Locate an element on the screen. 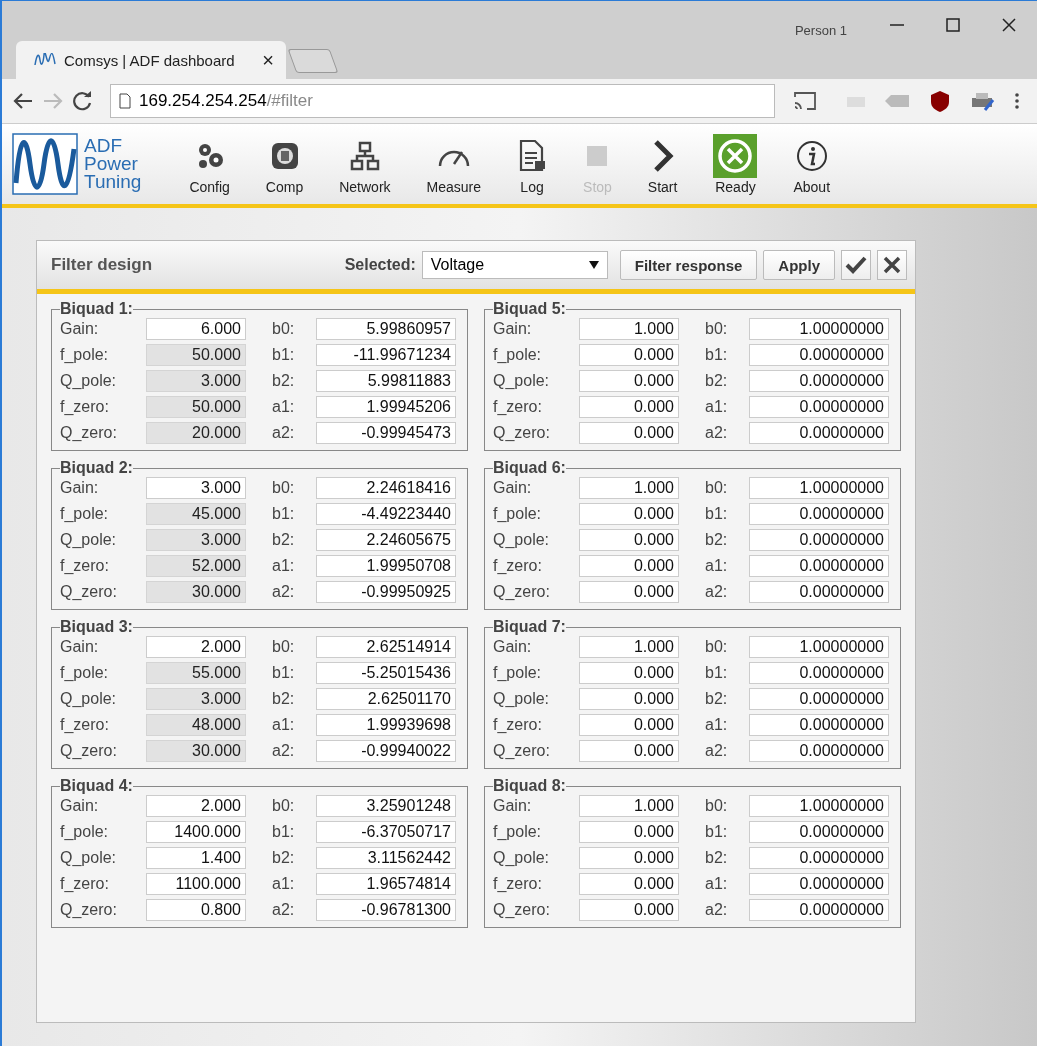 The height and width of the screenshot is (1046, 1037). coeff-field: 5.99811883 is located at coordinates (386, 381).